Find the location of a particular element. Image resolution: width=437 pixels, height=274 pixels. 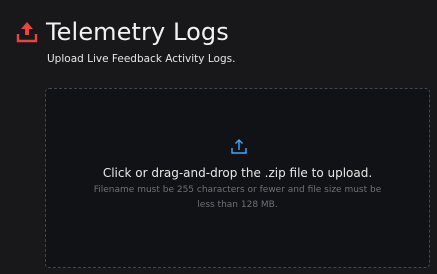

page-title: Telemetry Logs is located at coordinates (137, 32).